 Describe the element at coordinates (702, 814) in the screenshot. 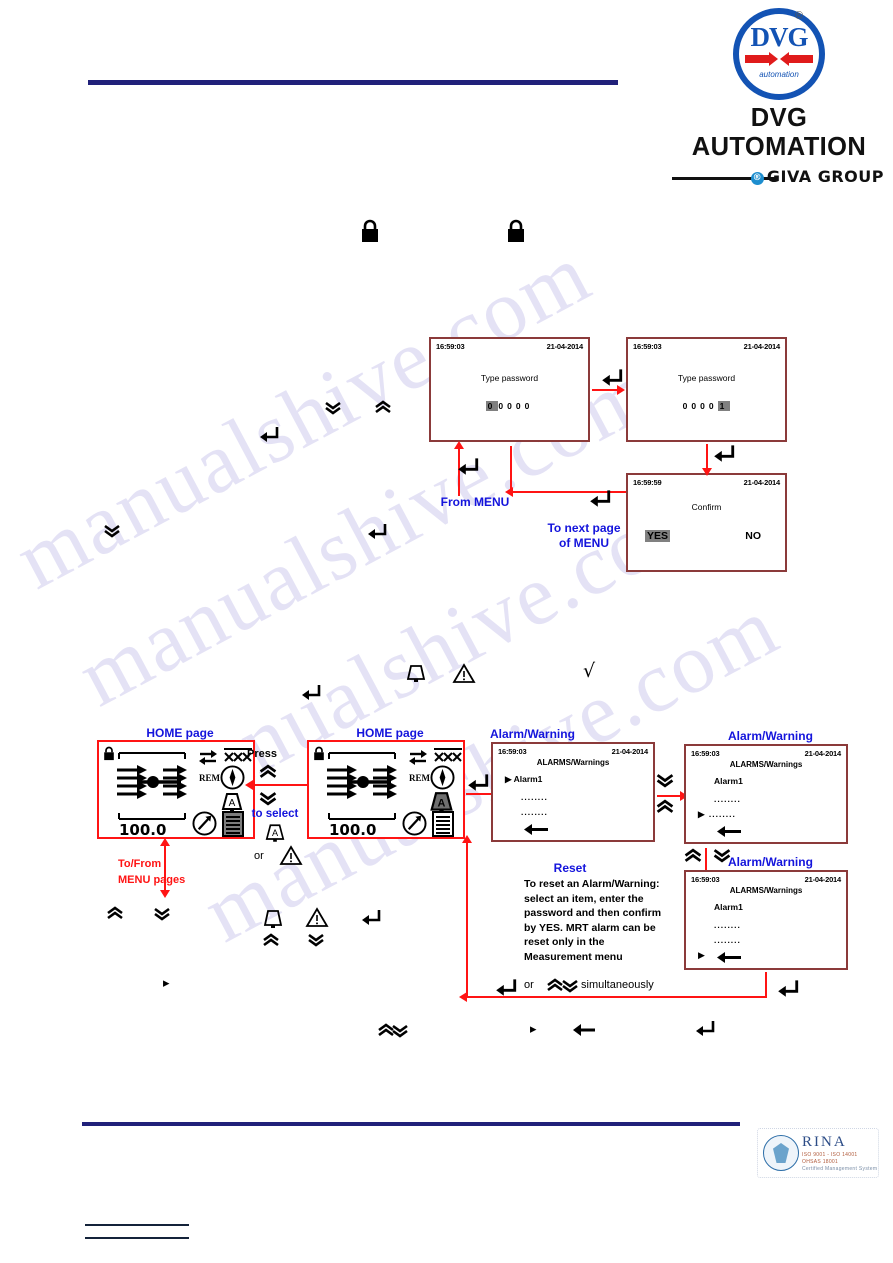

I see `cursor-icon: ▶` at that location.